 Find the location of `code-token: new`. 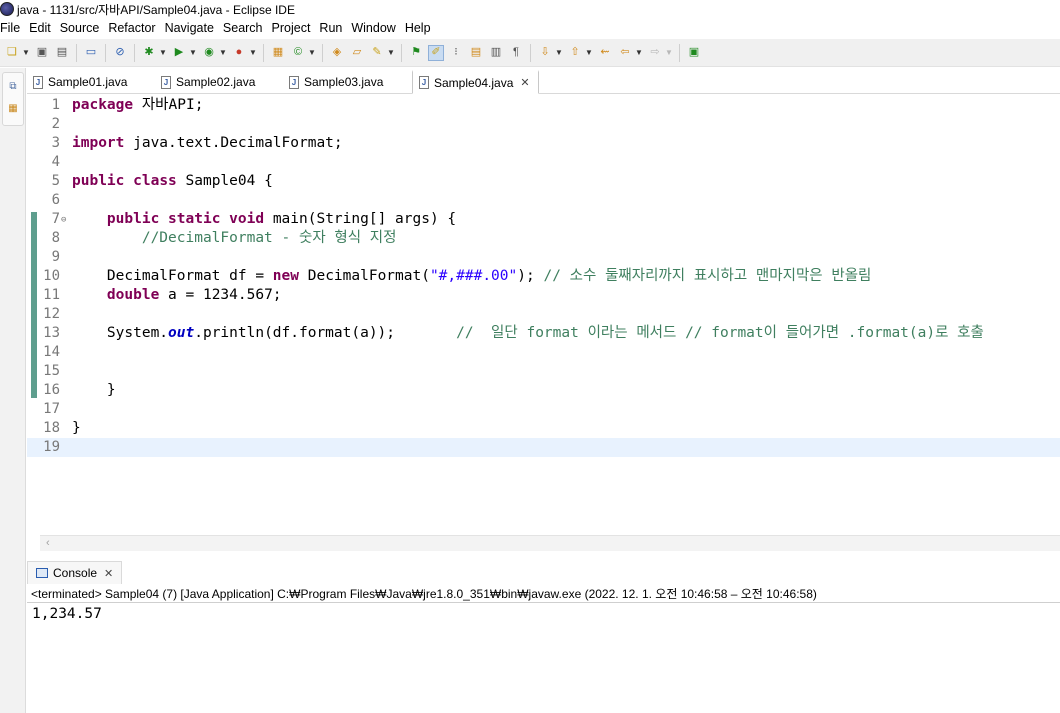

code-token: new is located at coordinates (285, 276).